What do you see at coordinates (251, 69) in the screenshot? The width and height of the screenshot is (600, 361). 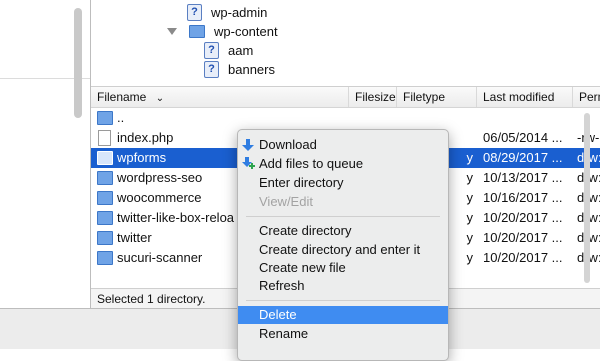 I see `tree-item-label: banners` at bounding box center [251, 69].